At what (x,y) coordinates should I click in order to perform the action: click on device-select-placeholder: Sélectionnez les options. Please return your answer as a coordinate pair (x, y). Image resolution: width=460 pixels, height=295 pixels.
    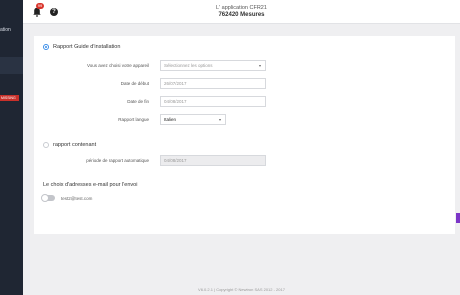
    Looking at the image, I should click on (188, 65).